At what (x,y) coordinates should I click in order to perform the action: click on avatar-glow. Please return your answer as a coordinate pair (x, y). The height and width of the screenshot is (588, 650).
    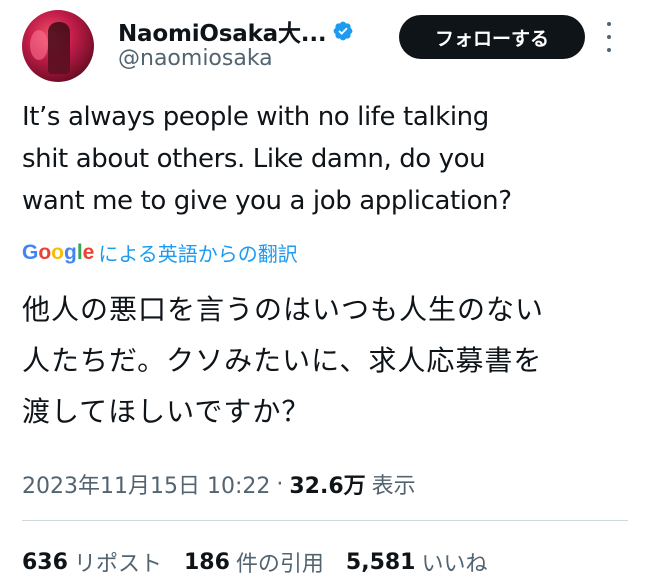
    Looking at the image, I should click on (39, 45).